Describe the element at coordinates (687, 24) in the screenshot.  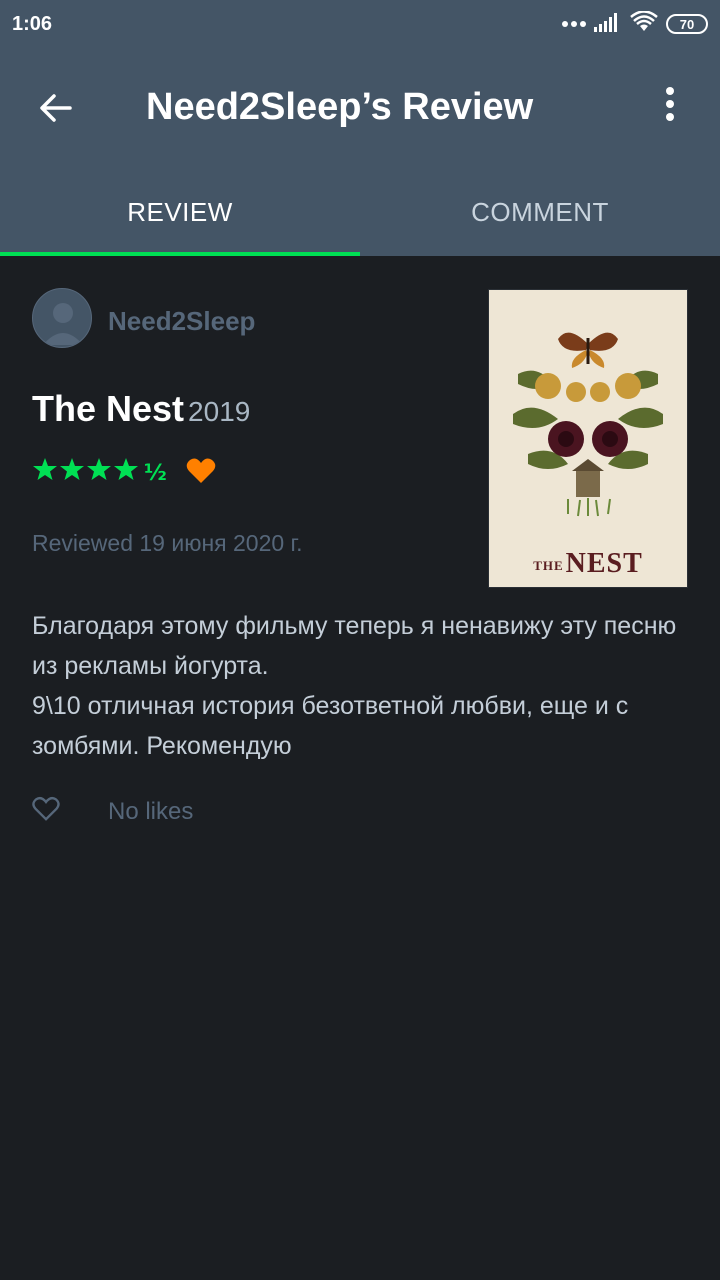
I see `battery-icon: 70` at that location.